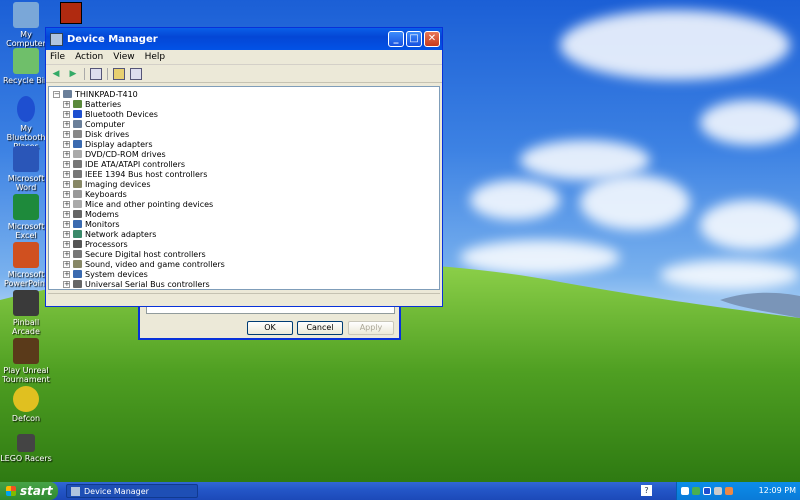  Describe the element at coordinates (729, 491) in the screenshot. I see `power-icon` at that location.